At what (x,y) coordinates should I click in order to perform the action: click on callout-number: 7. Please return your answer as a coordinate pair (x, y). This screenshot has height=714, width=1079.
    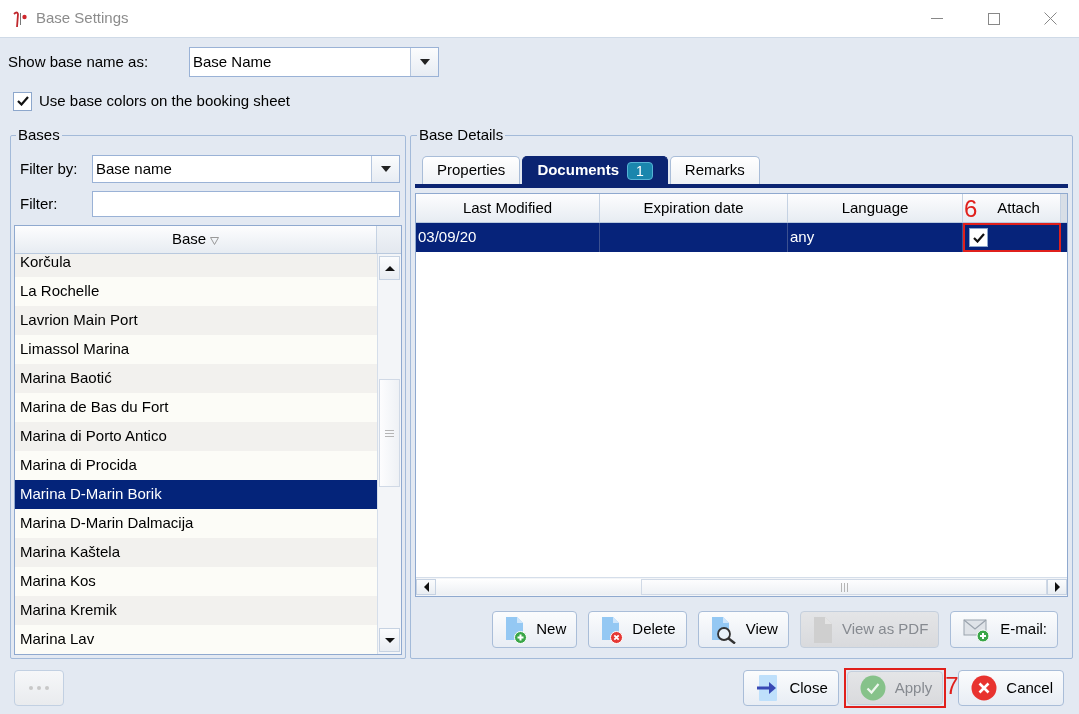
    Looking at the image, I should click on (952, 686).